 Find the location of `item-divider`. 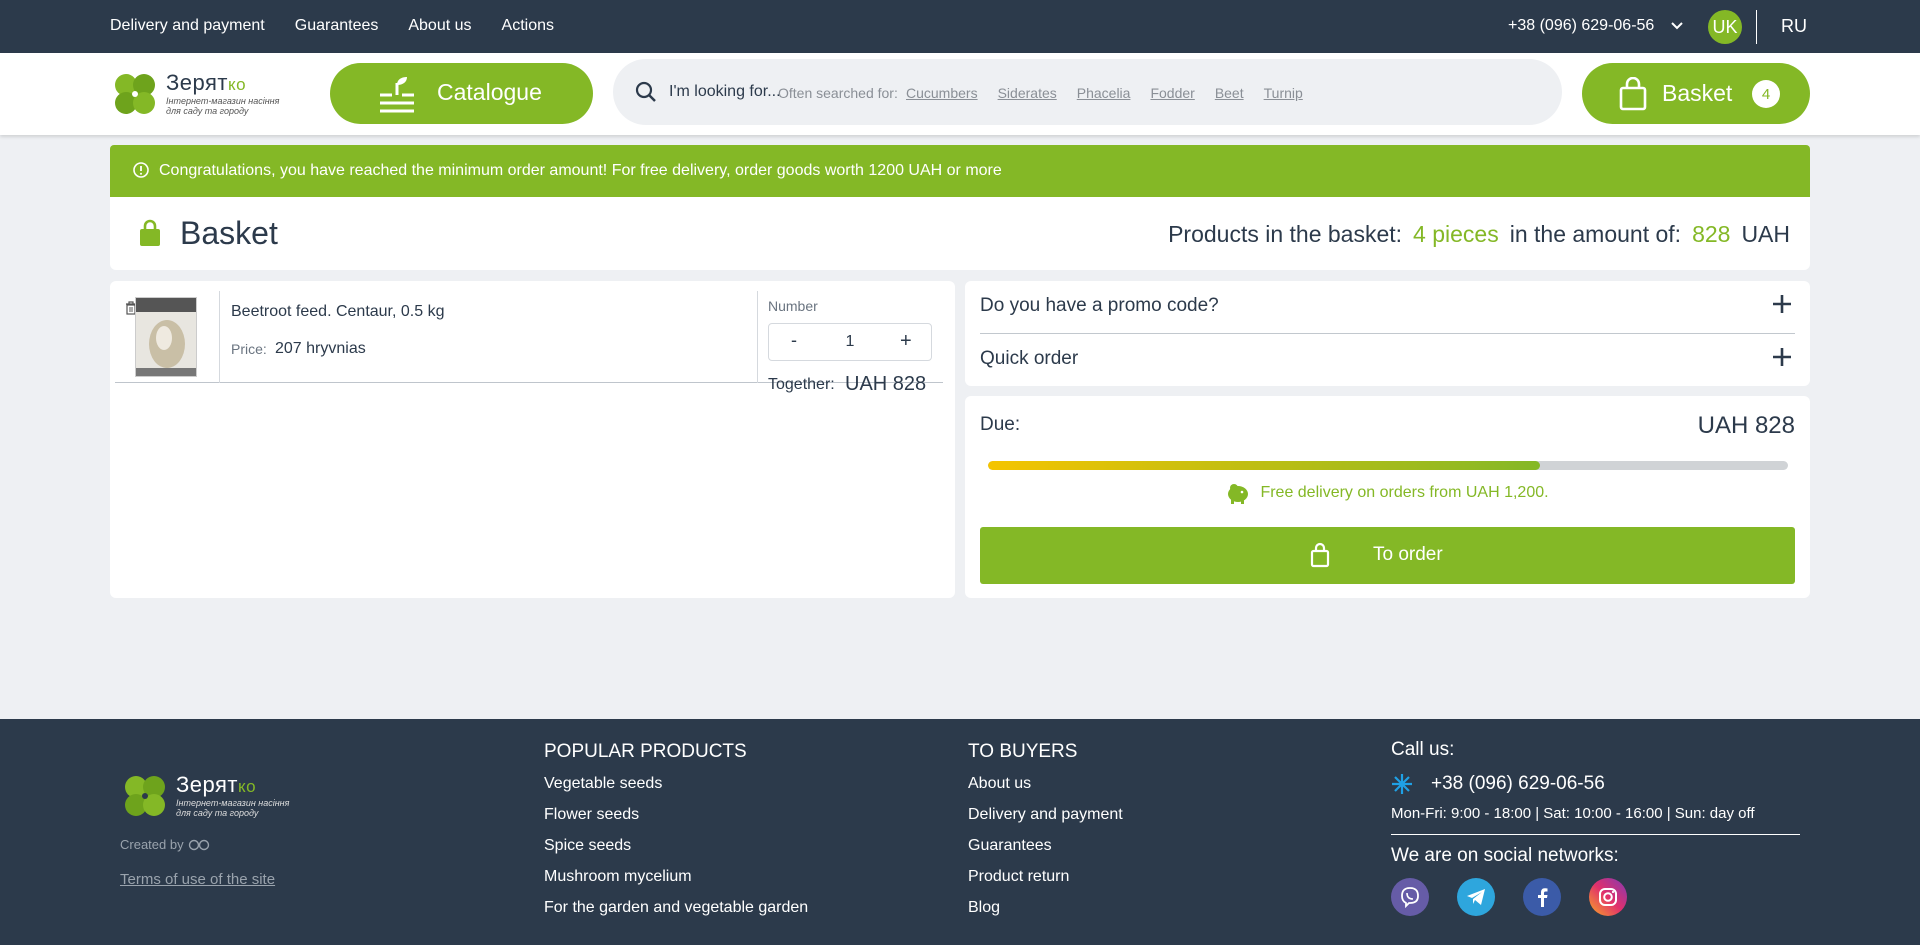

item-divider is located at coordinates (219, 337).